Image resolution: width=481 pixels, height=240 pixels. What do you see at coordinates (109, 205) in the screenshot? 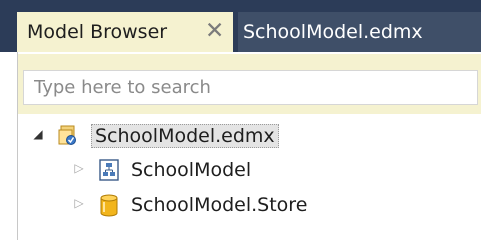
I see `database-icon` at bounding box center [109, 205].